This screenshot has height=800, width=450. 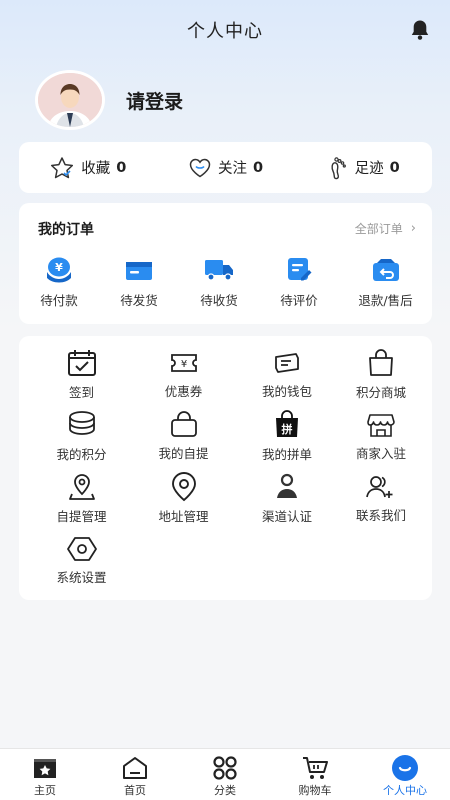 I want to click on service-my-points: 我的积分, so click(x=81, y=436).